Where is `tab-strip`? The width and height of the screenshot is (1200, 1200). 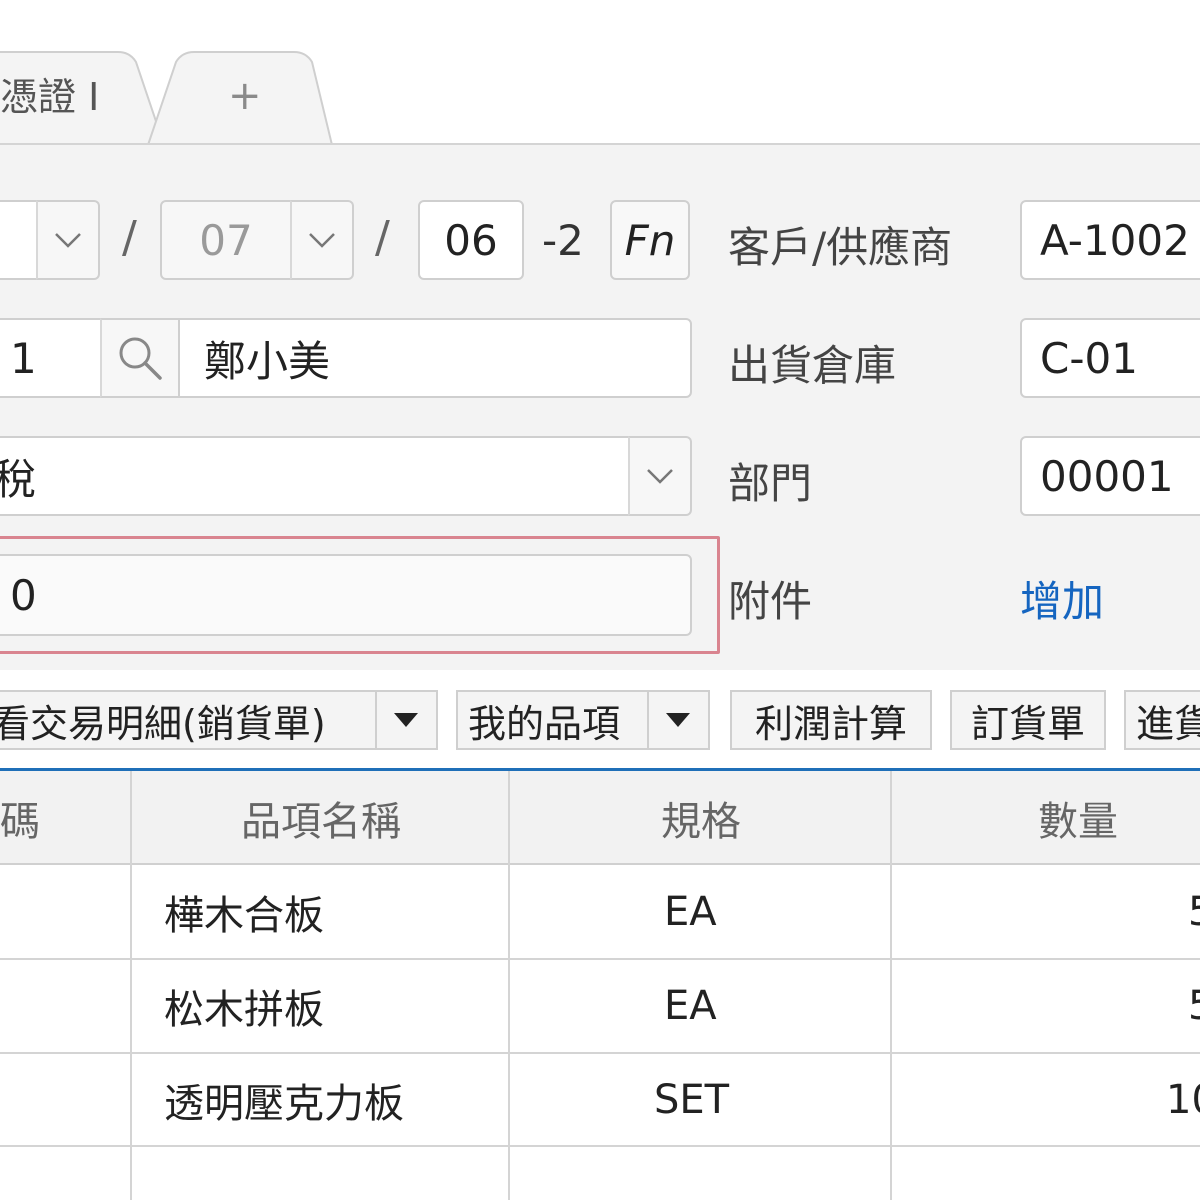
tab-strip is located at coordinates (167, 98).